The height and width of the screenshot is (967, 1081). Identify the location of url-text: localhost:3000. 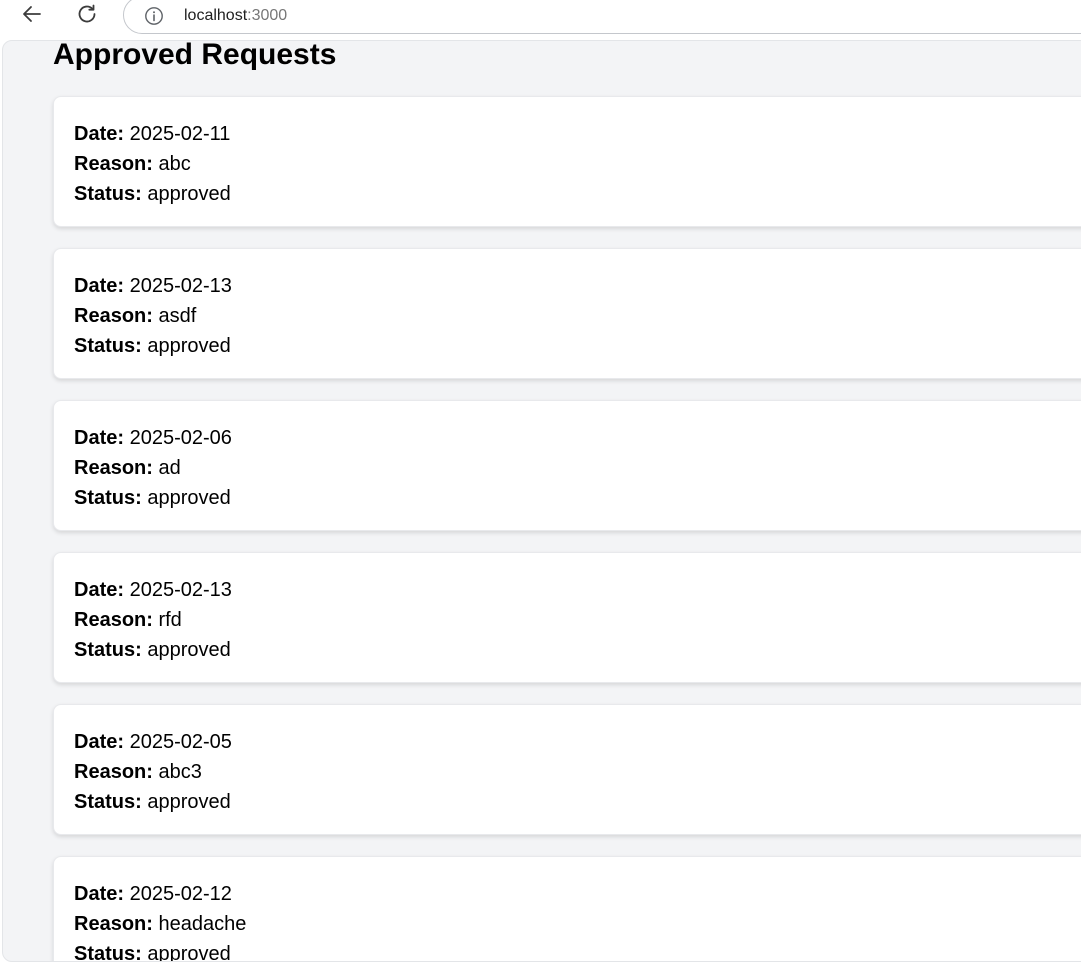
(235, 16).